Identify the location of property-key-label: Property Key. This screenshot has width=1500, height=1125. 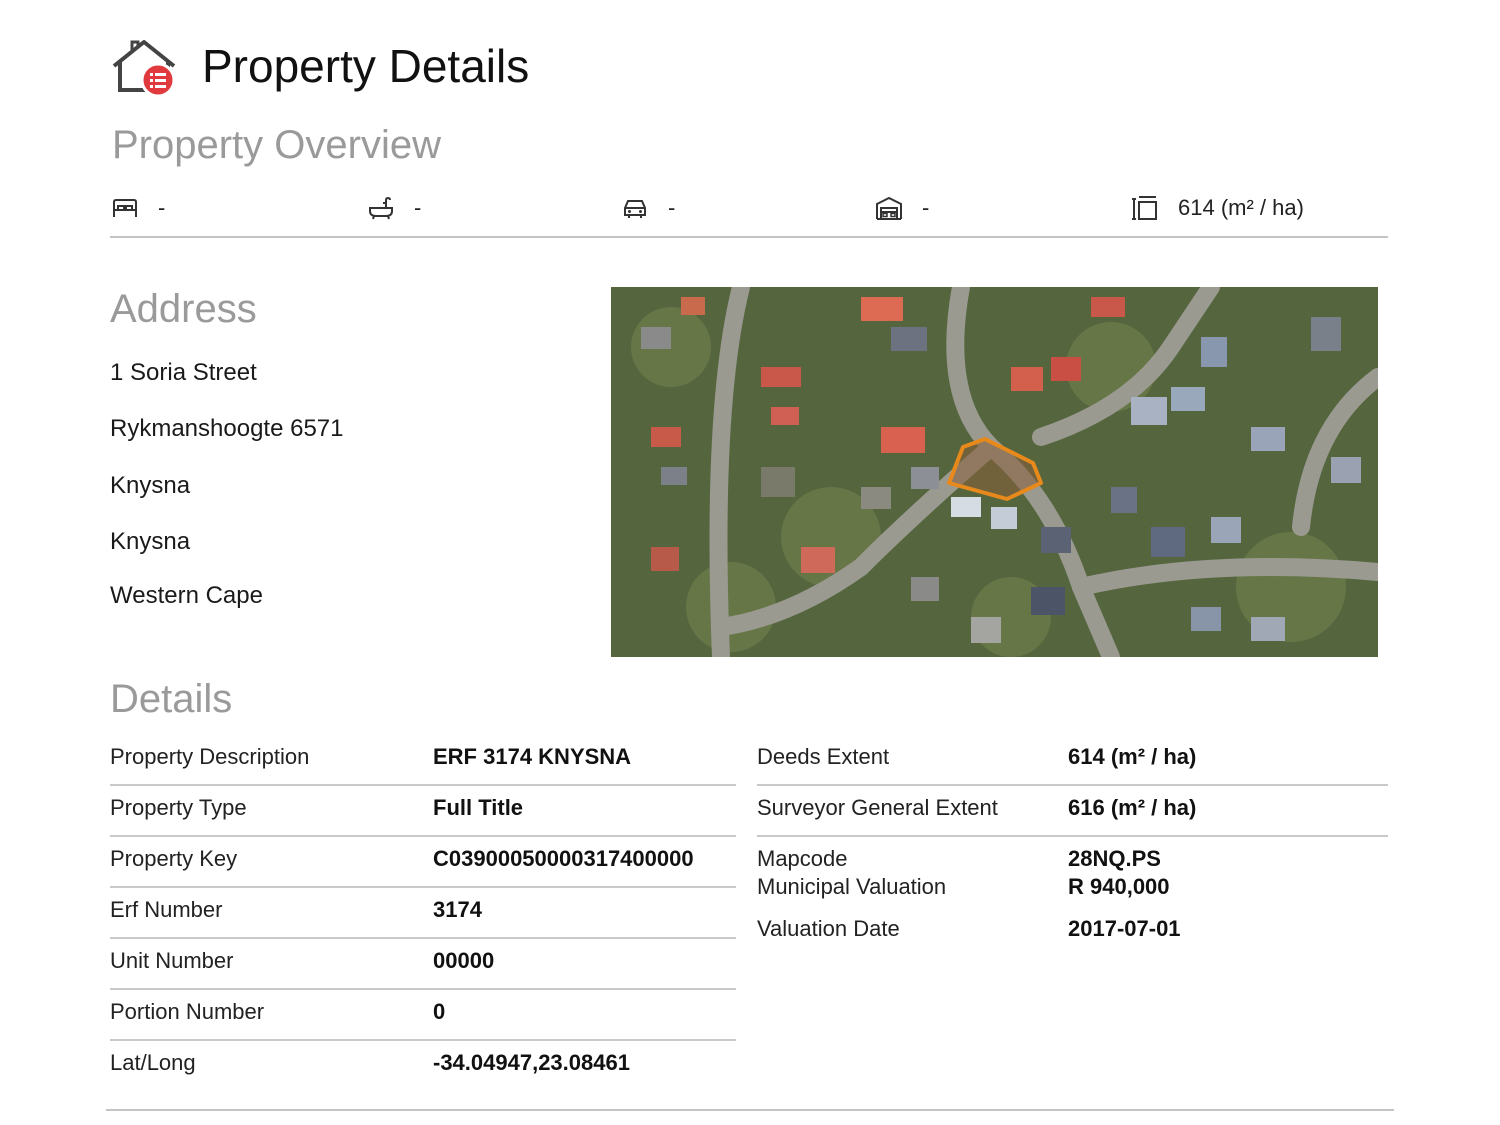
(174, 858).